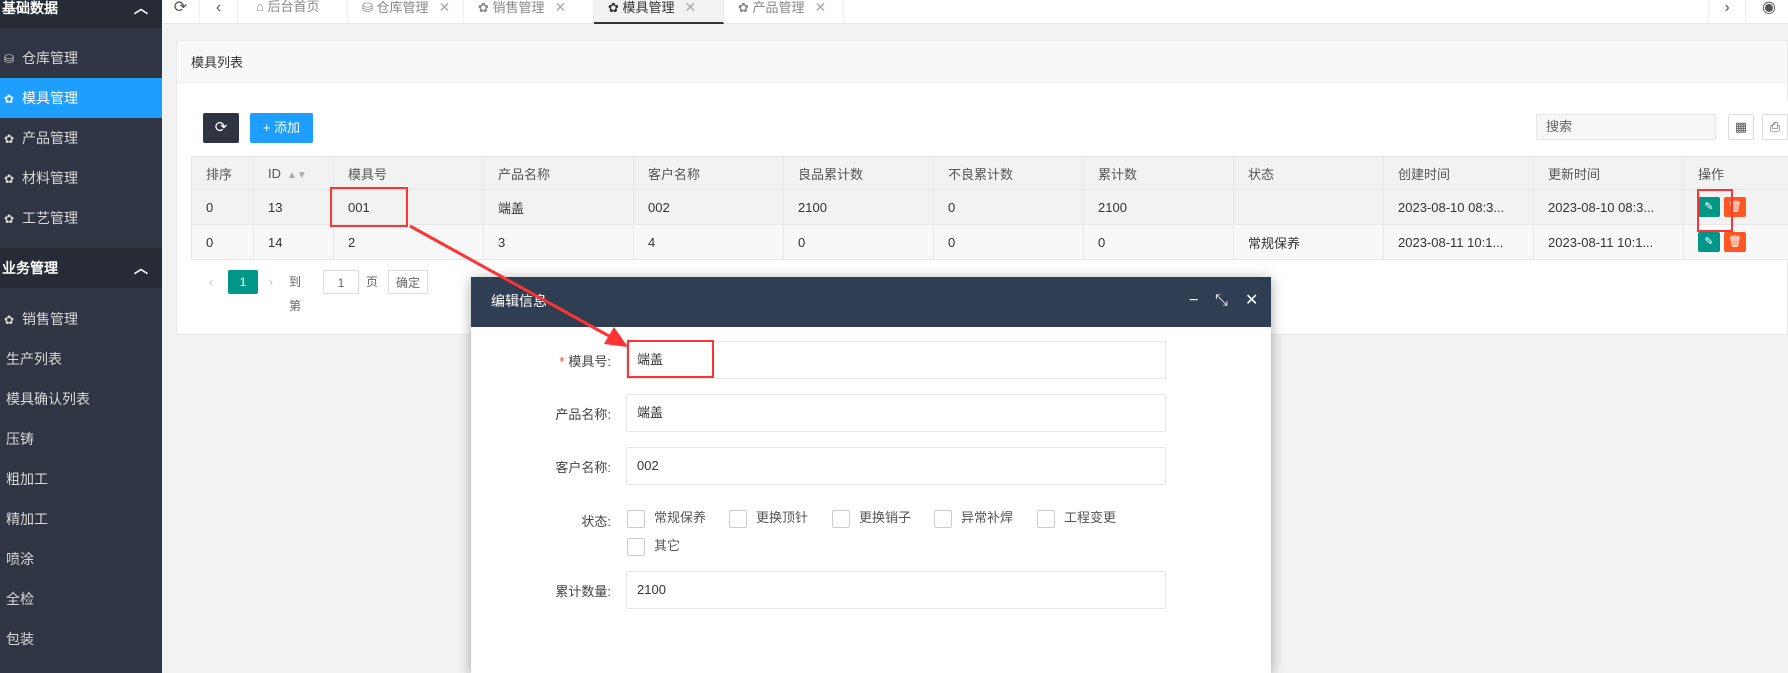 The image size is (1788, 673). I want to click on pencil-icon: ✎, so click(1709, 207).